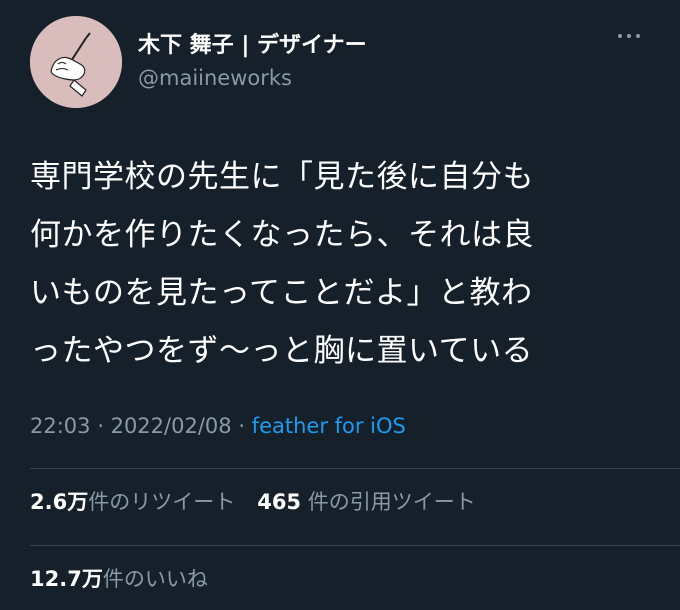  What do you see at coordinates (281, 293) in the screenshot?
I see `tweet-line: いものを見たってことだよ」と教わ` at bounding box center [281, 293].